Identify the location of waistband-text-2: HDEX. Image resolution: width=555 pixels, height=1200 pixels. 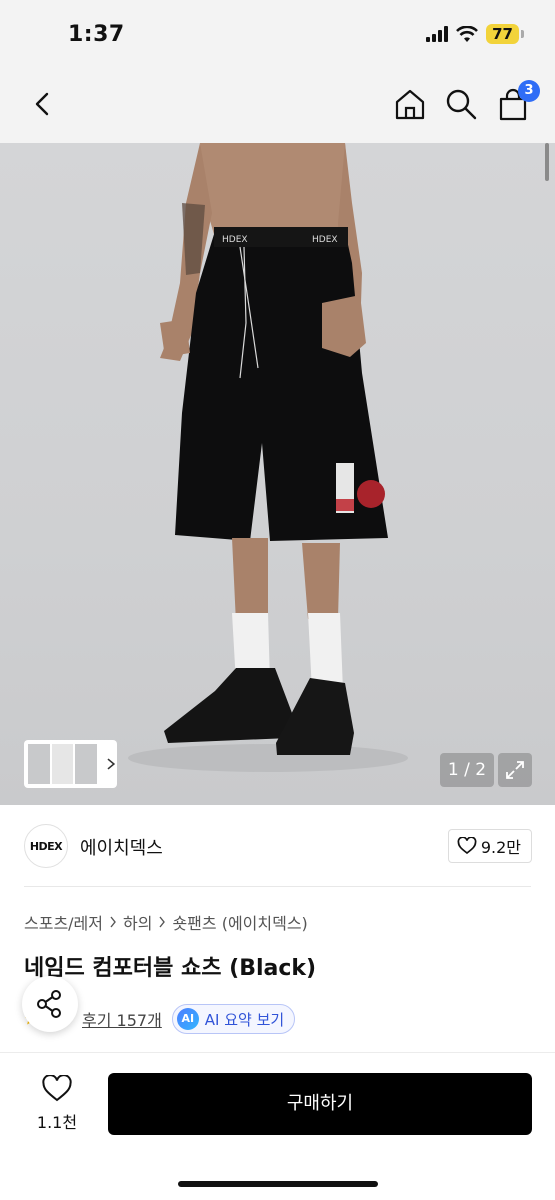
(325, 240).